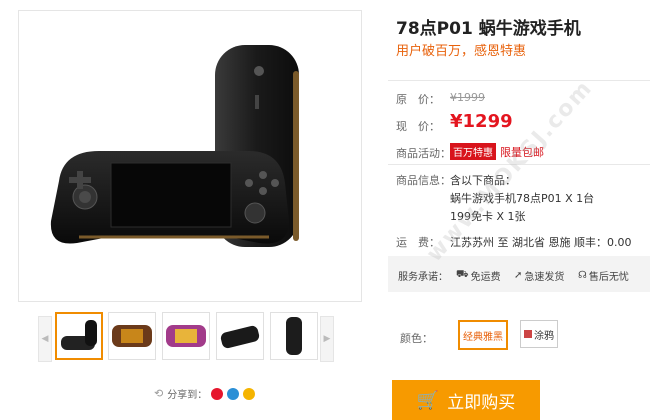 This screenshot has height=420, width=650. Describe the element at coordinates (462, 274) in the screenshot. I see `truck-icon: ⛟` at that location.